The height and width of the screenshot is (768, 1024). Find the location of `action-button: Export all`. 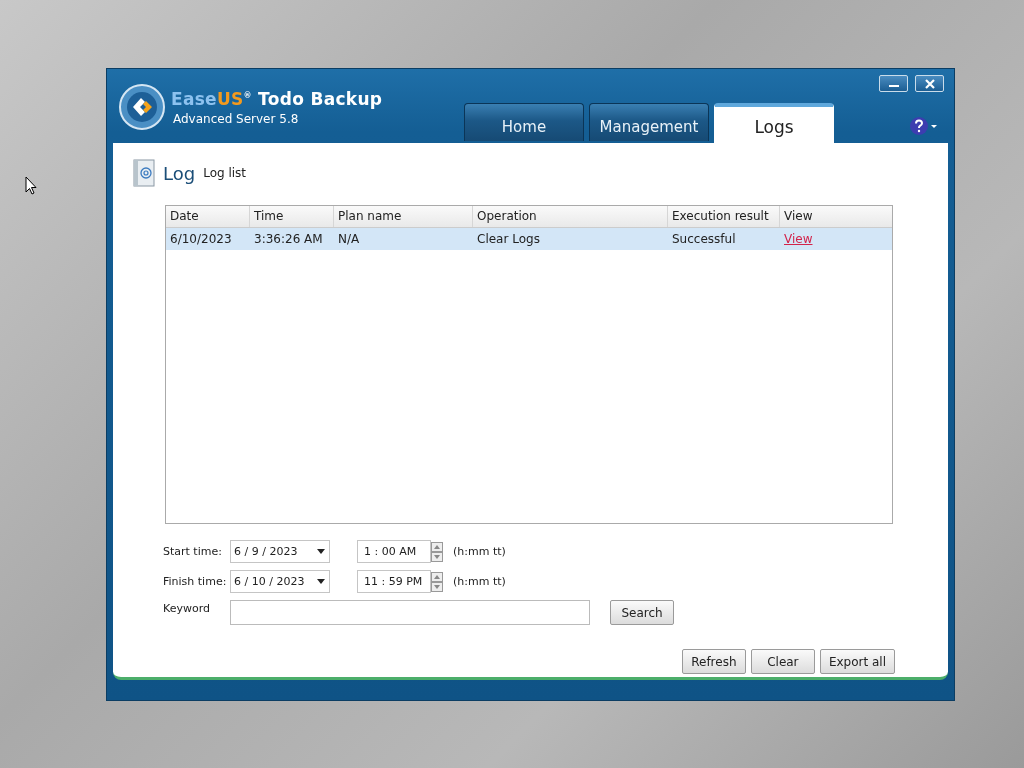

action-button: Export all is located at coordinates (857, 661).